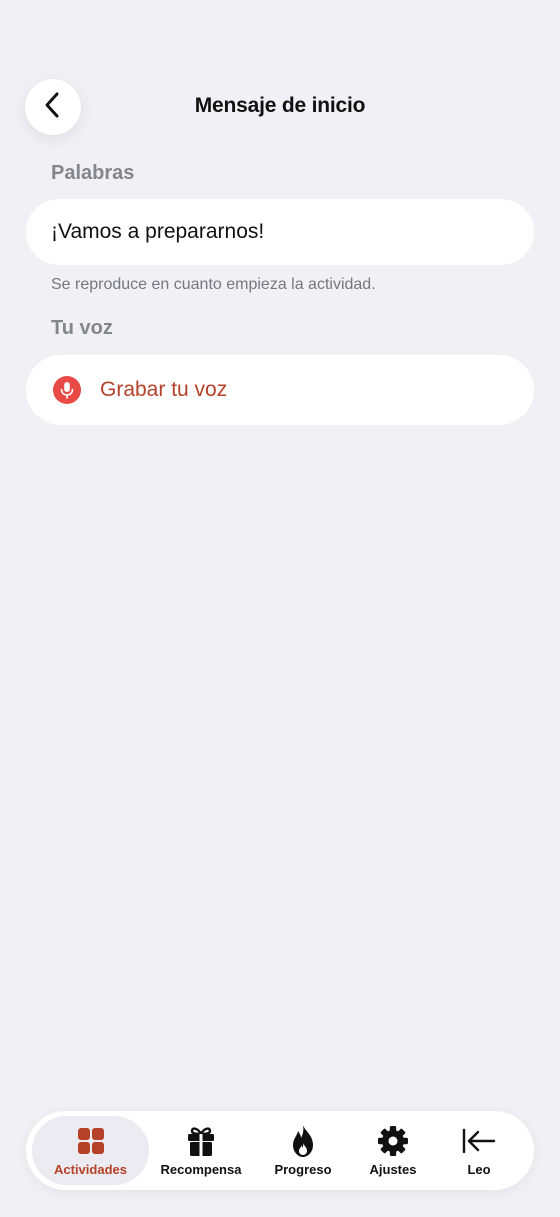 This screenshot has height=1217, width=560. What do you see at coordinates (164, 389) in the screenshot?
I see `record-voice-label: Grabar tu voz` at bounding box center [164, 389].